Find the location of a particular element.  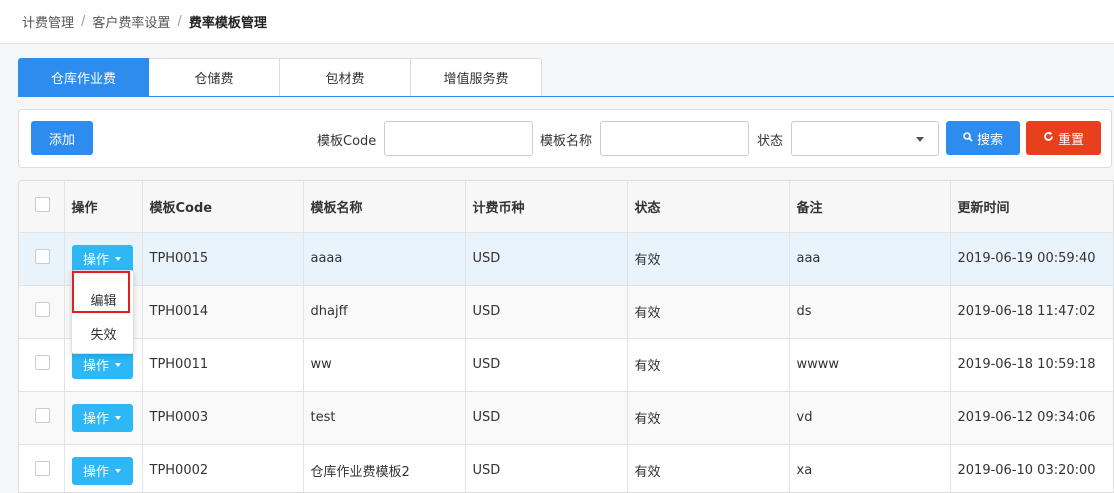

cell-code: TPH0002 is located at coordinates (223, 468).